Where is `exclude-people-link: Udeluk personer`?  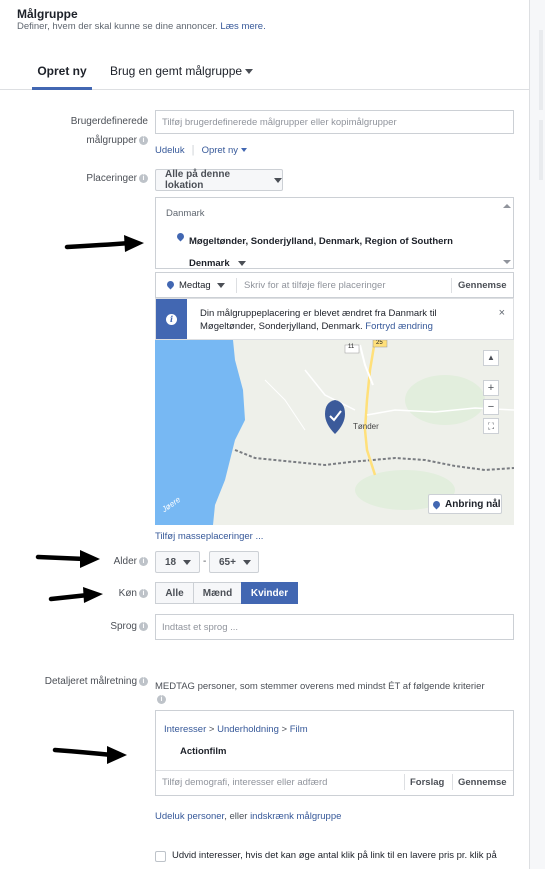
exclude-people-link: Udeluk personer is located at coordinates (189, 816).